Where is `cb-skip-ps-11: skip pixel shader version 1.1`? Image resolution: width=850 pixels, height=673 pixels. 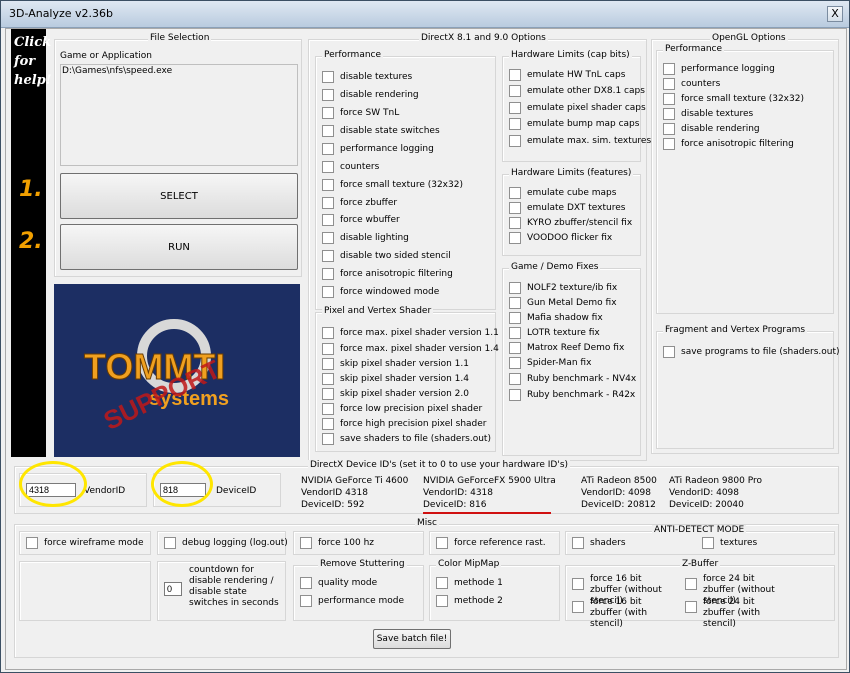
cb-skip-ps-11: skip pixel shader version 1.1 is located at coordinates (395, 364).